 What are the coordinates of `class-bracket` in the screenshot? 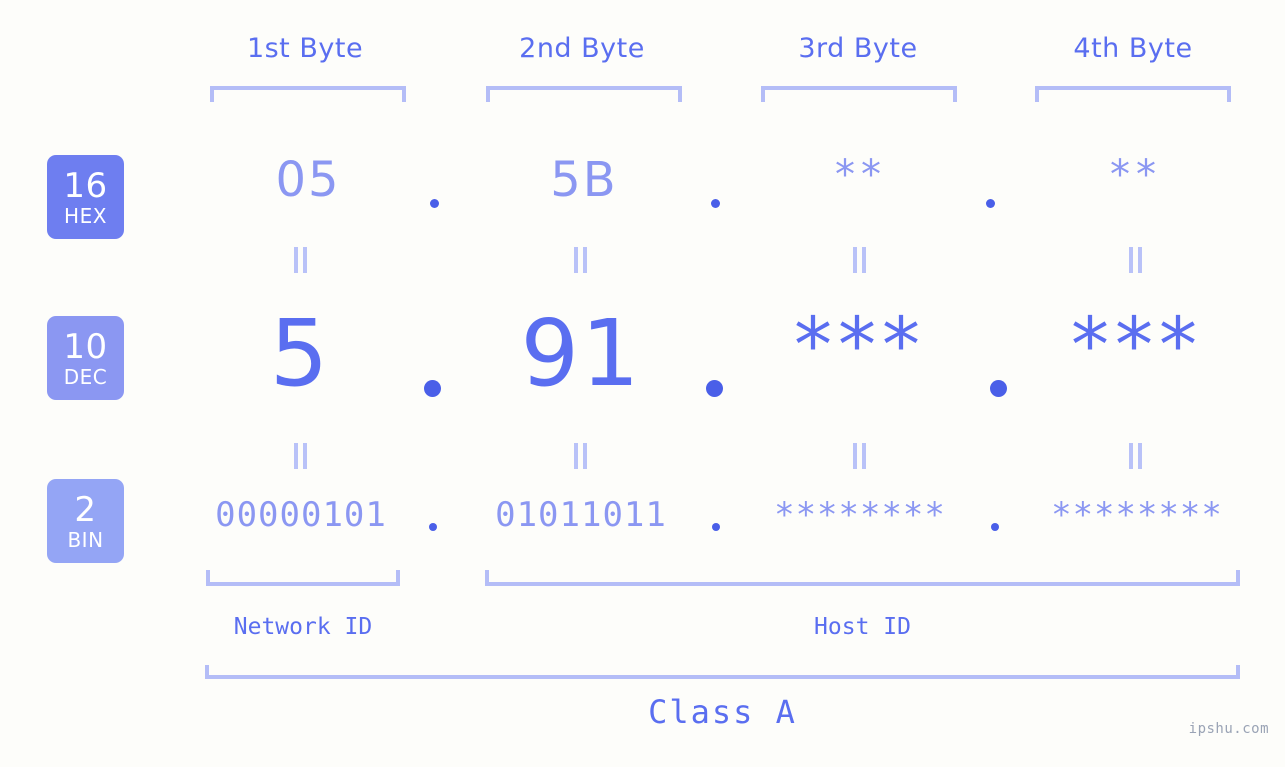 It's located at (722, 672).